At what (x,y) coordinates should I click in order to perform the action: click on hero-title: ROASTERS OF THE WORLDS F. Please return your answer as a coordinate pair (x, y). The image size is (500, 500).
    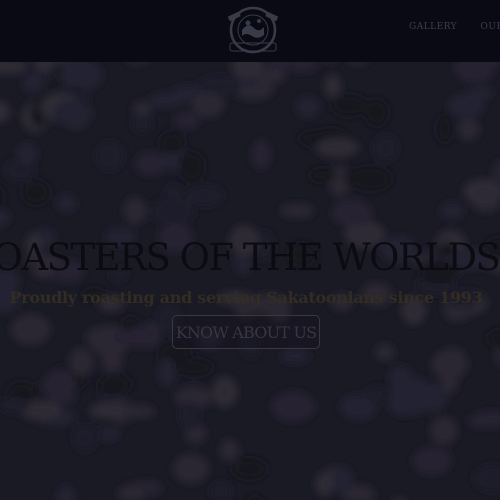
    Looking at the image, I should click on (250, 257).